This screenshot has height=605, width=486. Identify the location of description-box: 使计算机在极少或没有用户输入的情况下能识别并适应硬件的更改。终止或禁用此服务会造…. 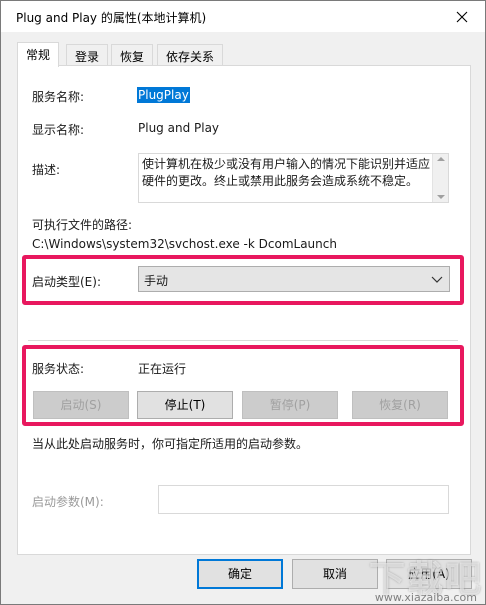
(293, 178).